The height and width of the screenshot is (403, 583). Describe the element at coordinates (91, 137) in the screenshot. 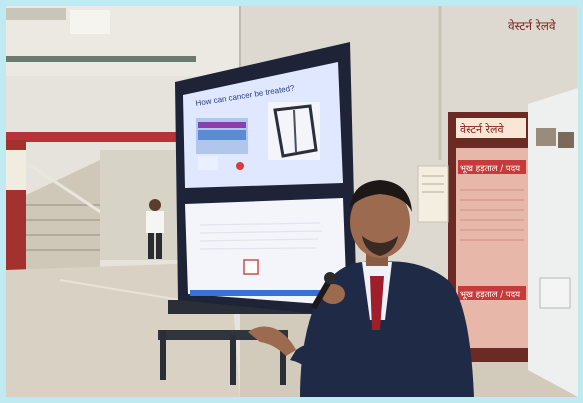

I see `red-beam` at that location.